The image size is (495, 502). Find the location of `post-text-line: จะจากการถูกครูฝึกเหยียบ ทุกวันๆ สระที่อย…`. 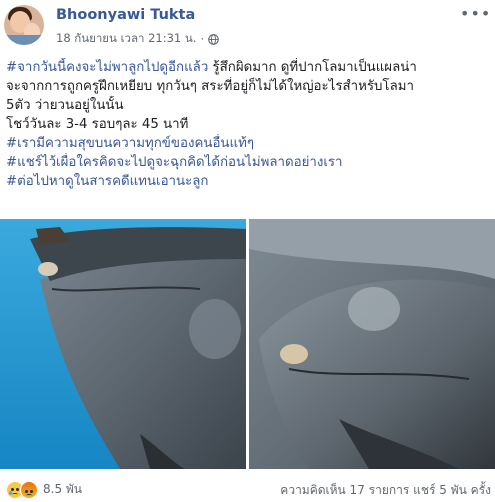

post-text-line: จะจากการถูกครูฝึกเหยียบ ทุกวันๆ สระที่อย… is located at coordinates (249, 86).